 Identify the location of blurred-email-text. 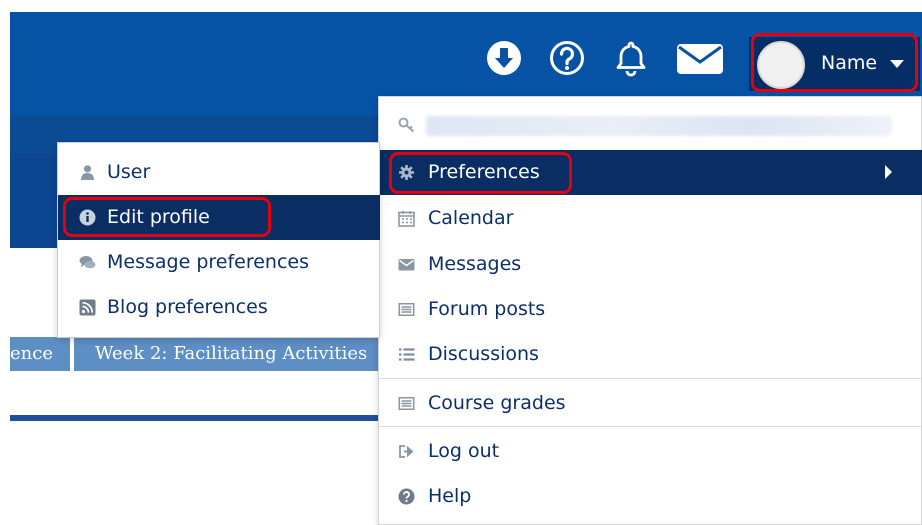
(659, 126).